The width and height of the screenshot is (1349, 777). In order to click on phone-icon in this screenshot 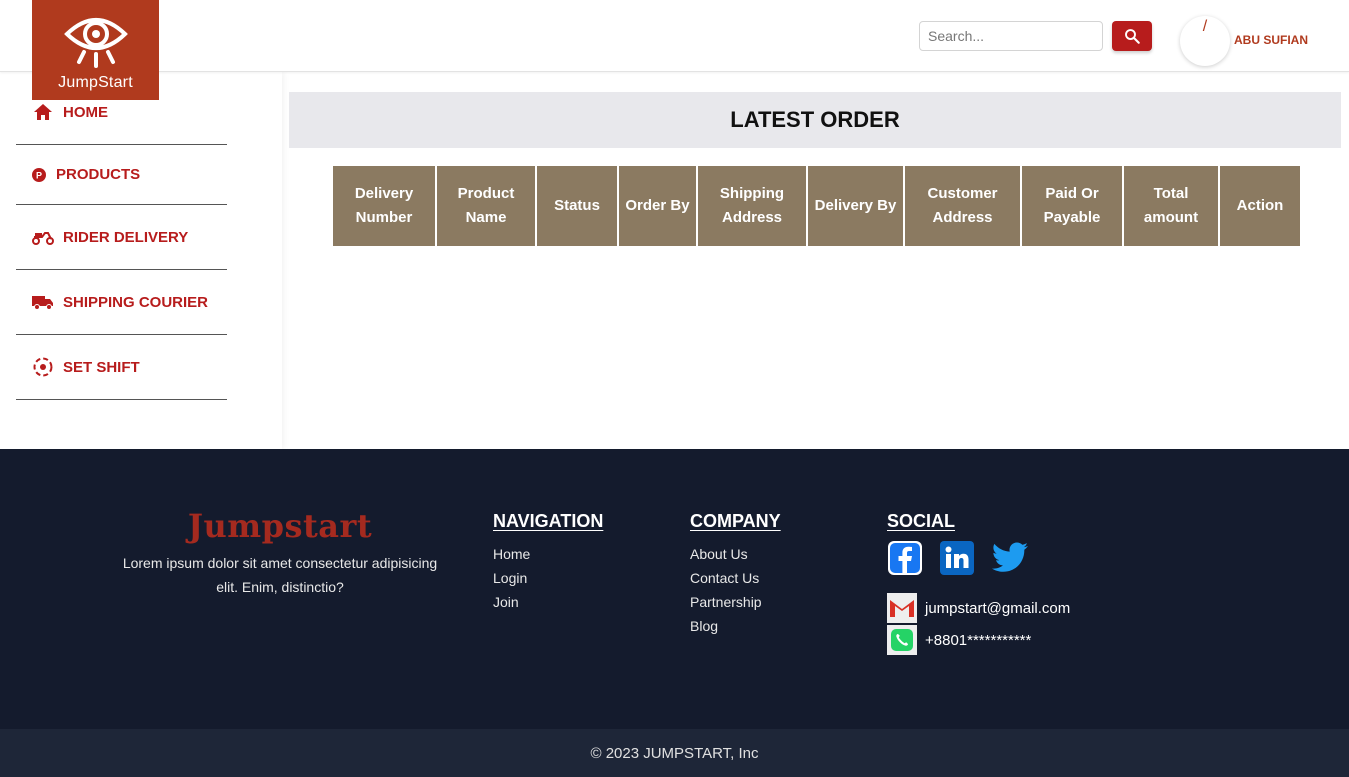, I will do `click(902, 640)`.